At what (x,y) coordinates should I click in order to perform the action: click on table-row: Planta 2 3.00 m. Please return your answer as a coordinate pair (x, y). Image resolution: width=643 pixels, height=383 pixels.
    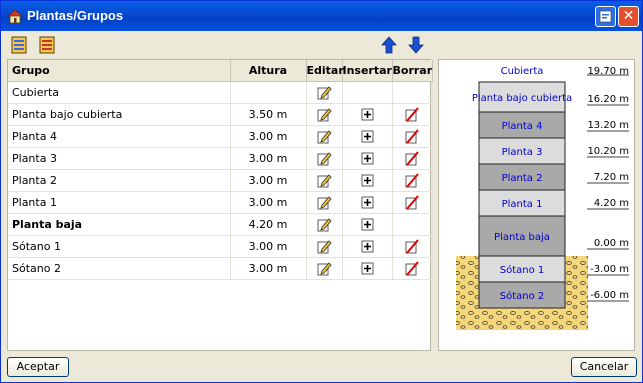
    Looking at the image, I should click on (220, 180).